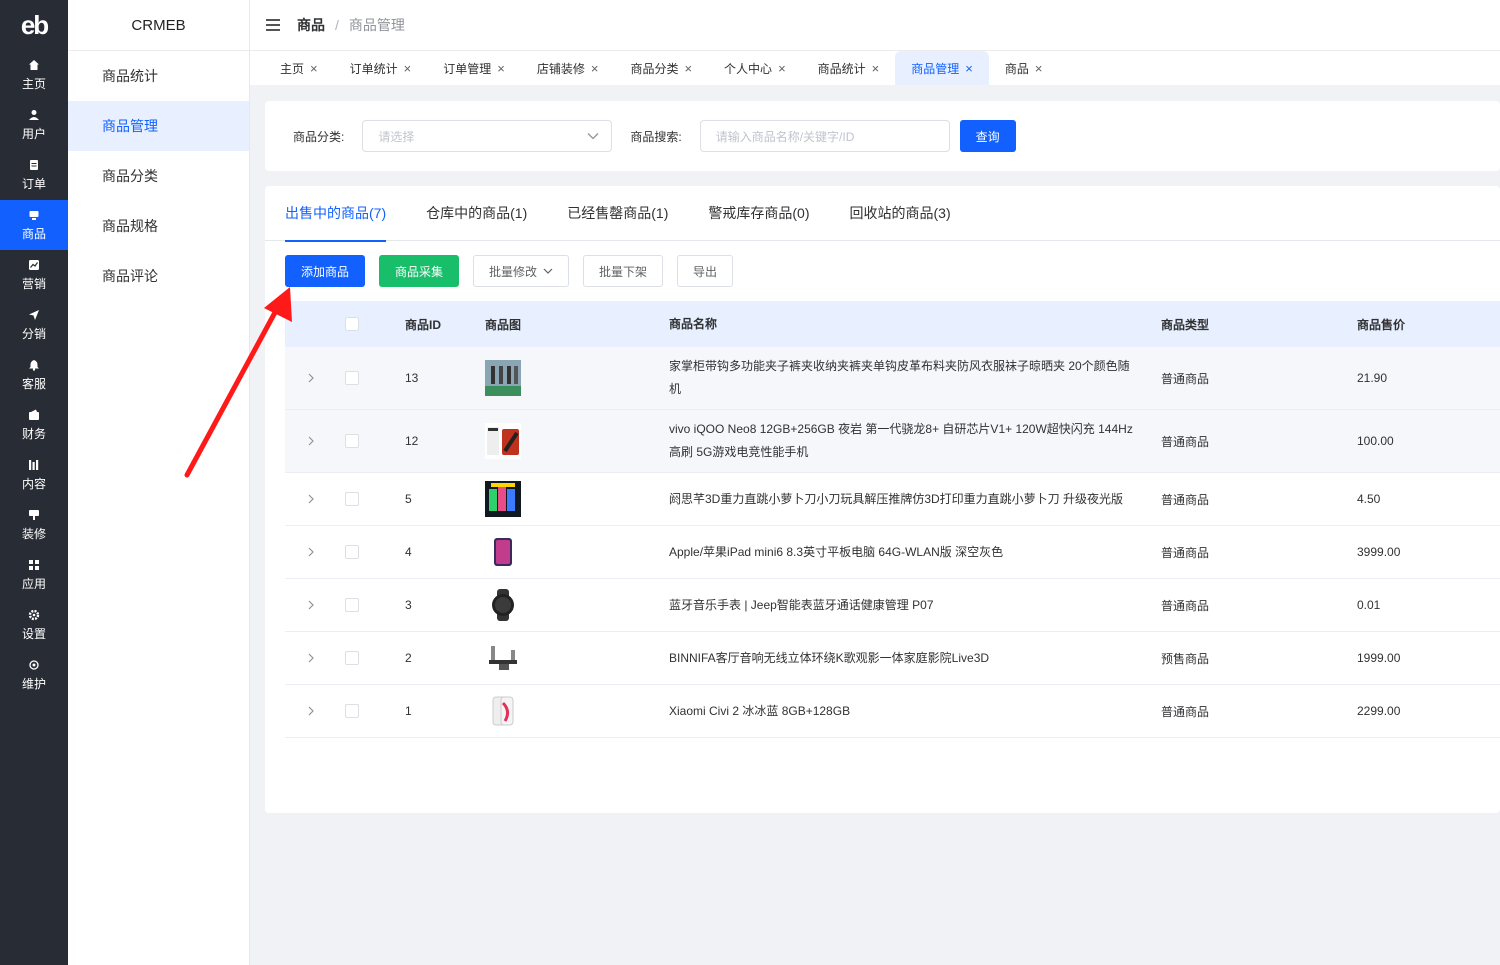 The image size is (1500, 965). What do you see at coordinates (521, 271) in the screenshot?
I see `batch-edit-button: 批量修改` at bounding box center [521, 271].